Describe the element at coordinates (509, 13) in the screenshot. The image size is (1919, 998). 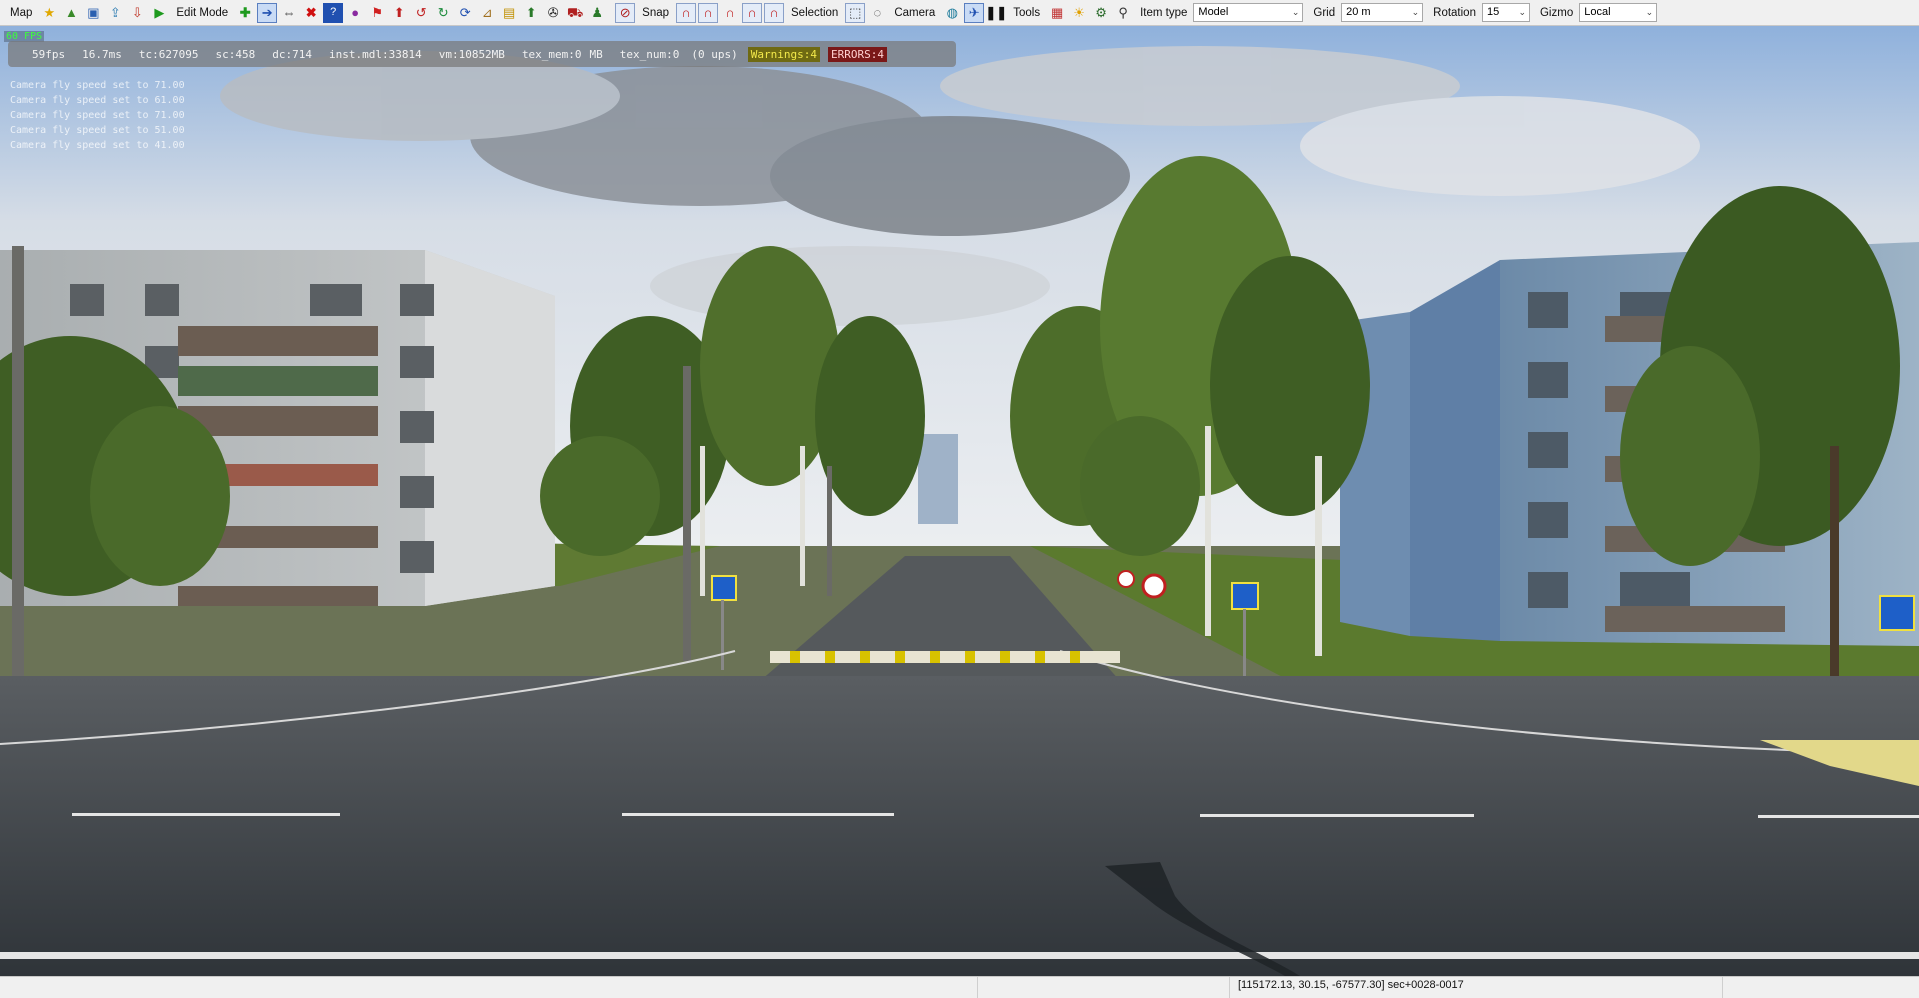
I see `road-icon: ▤` at that location.